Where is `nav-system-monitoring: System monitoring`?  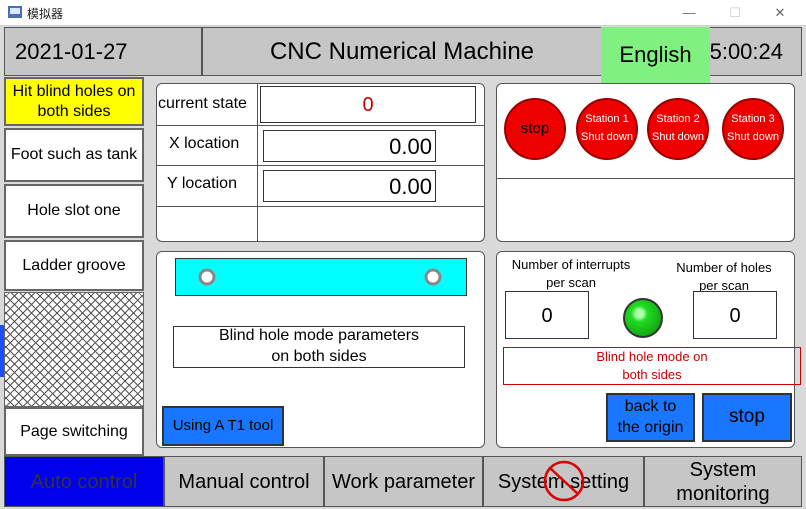
nav-system-monitoring: System monitoring is located at coordinates (723, 481).